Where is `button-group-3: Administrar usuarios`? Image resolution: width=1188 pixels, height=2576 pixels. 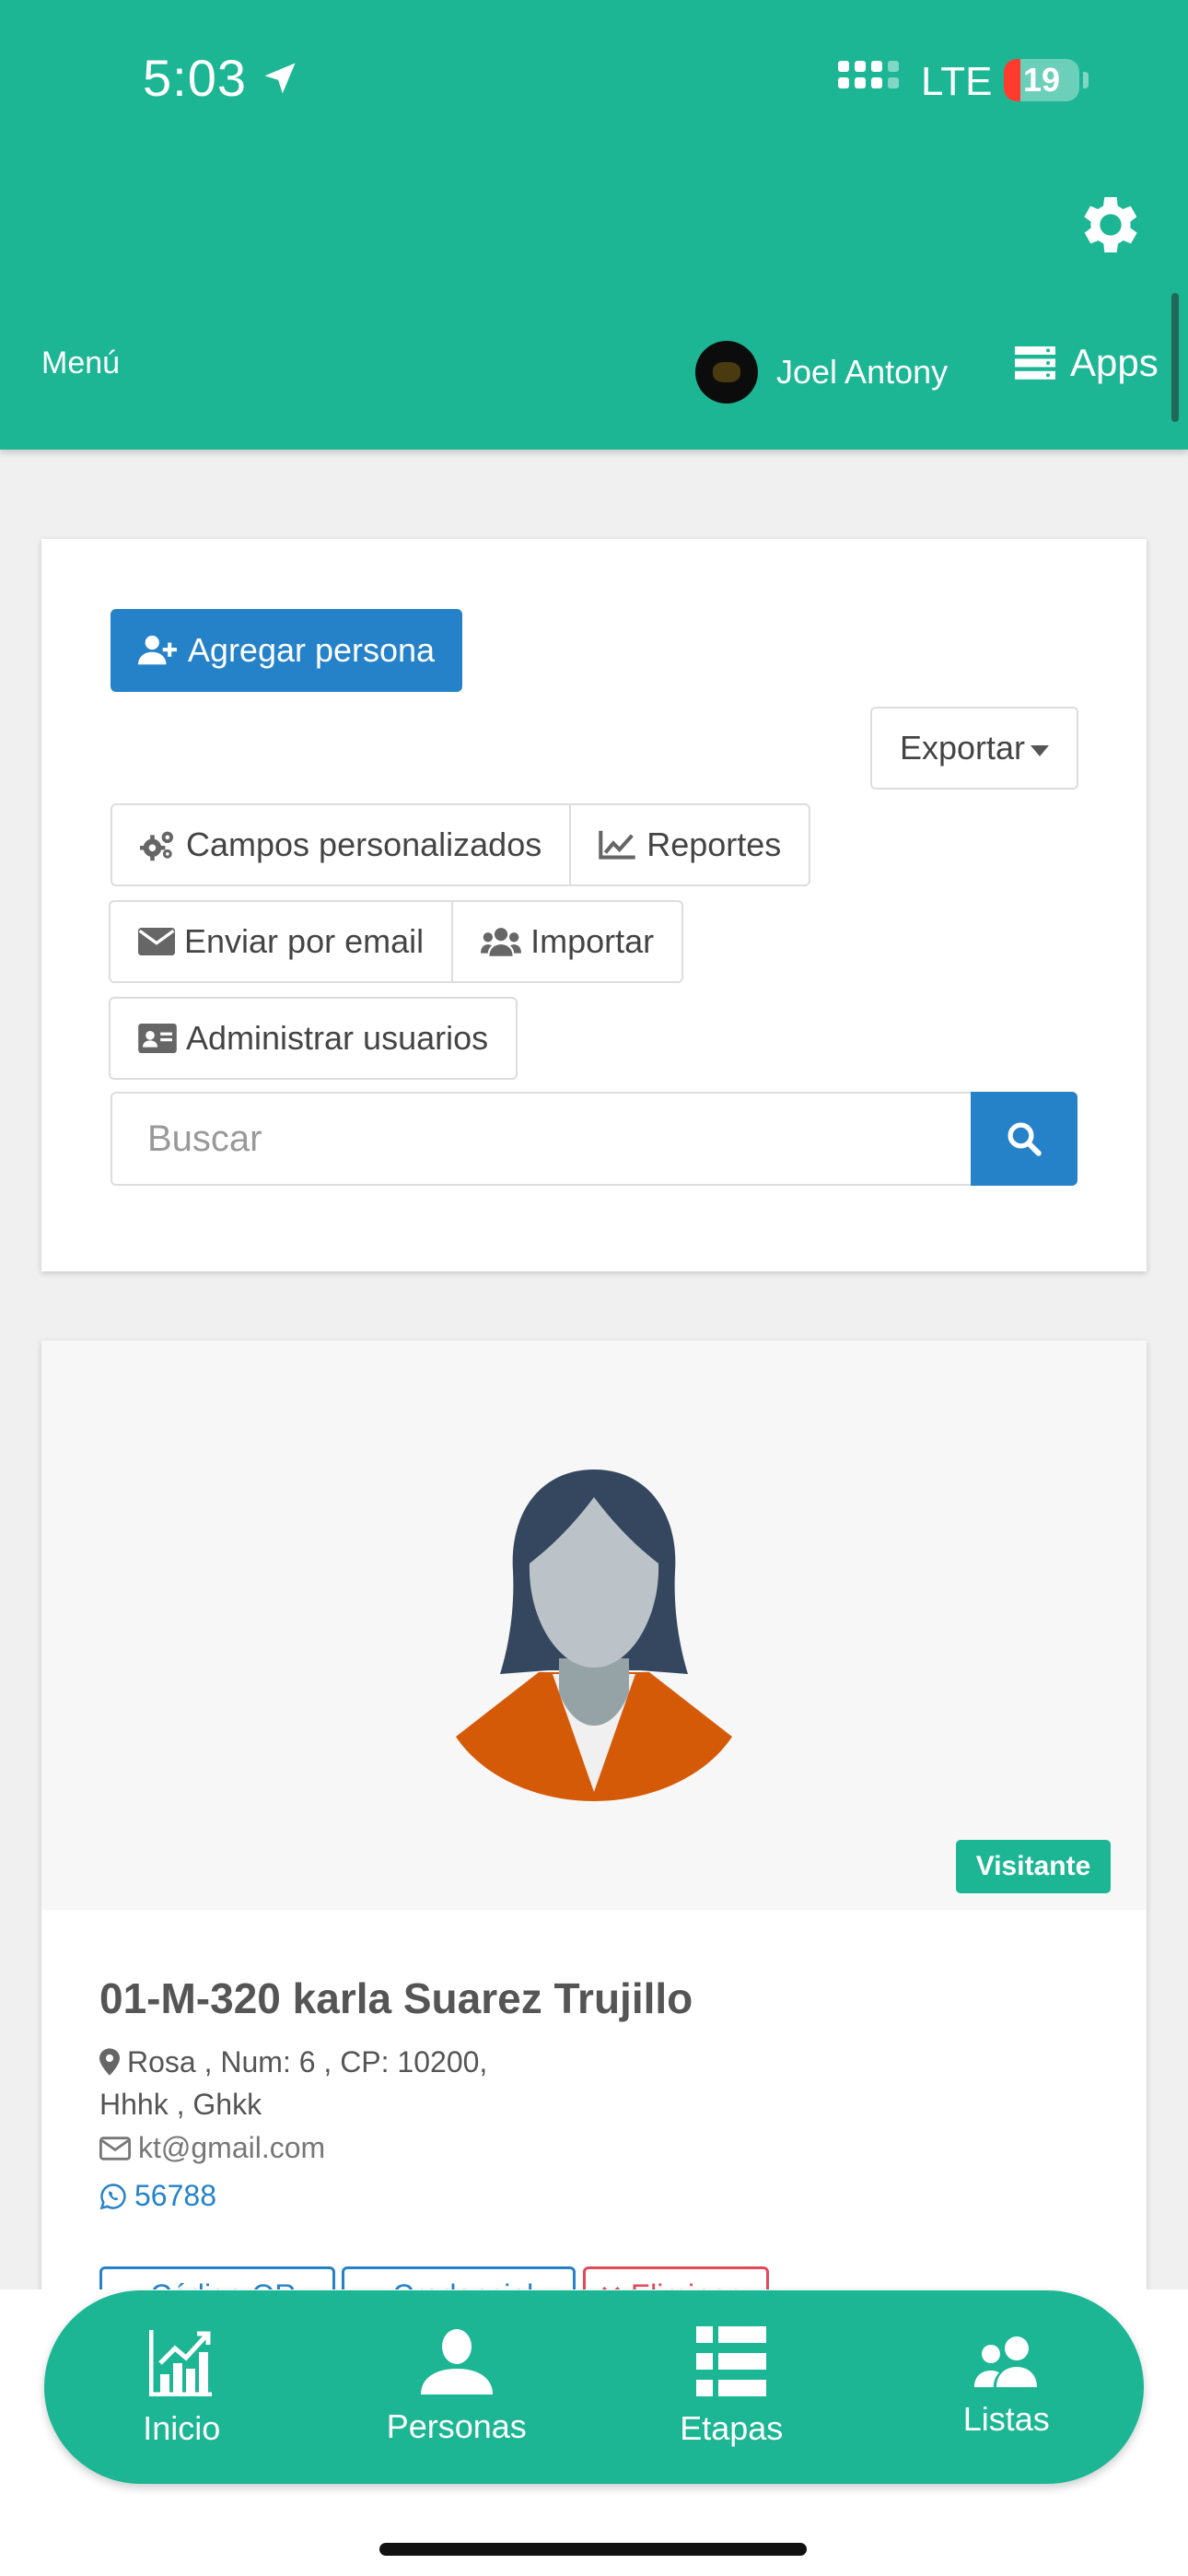 button-group-3: Administrar usuarios is located at coordinates (313, 1038).